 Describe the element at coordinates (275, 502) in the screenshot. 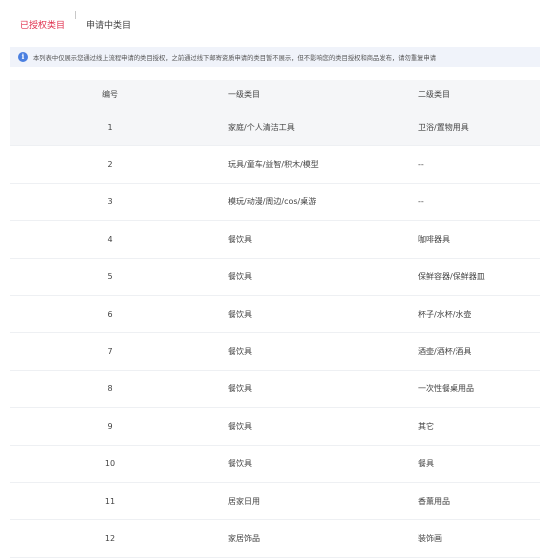

I see `table-row: 11 居家日用 香薰用品` at that location.